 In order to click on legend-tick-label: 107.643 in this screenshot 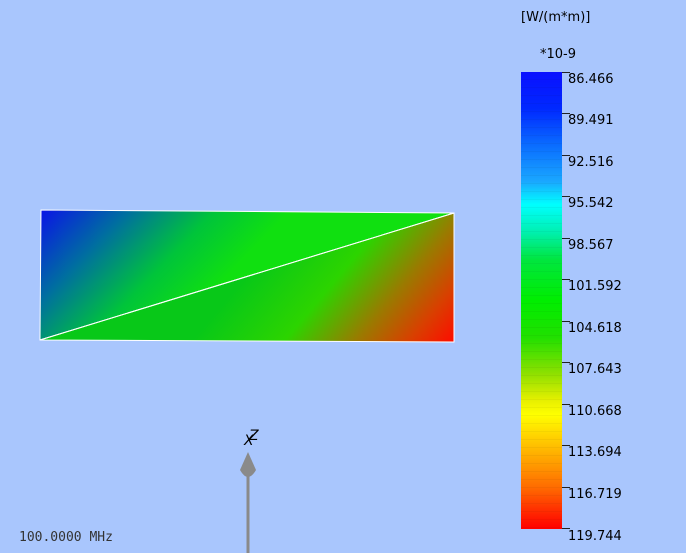, I will do `click(595, 369)`.